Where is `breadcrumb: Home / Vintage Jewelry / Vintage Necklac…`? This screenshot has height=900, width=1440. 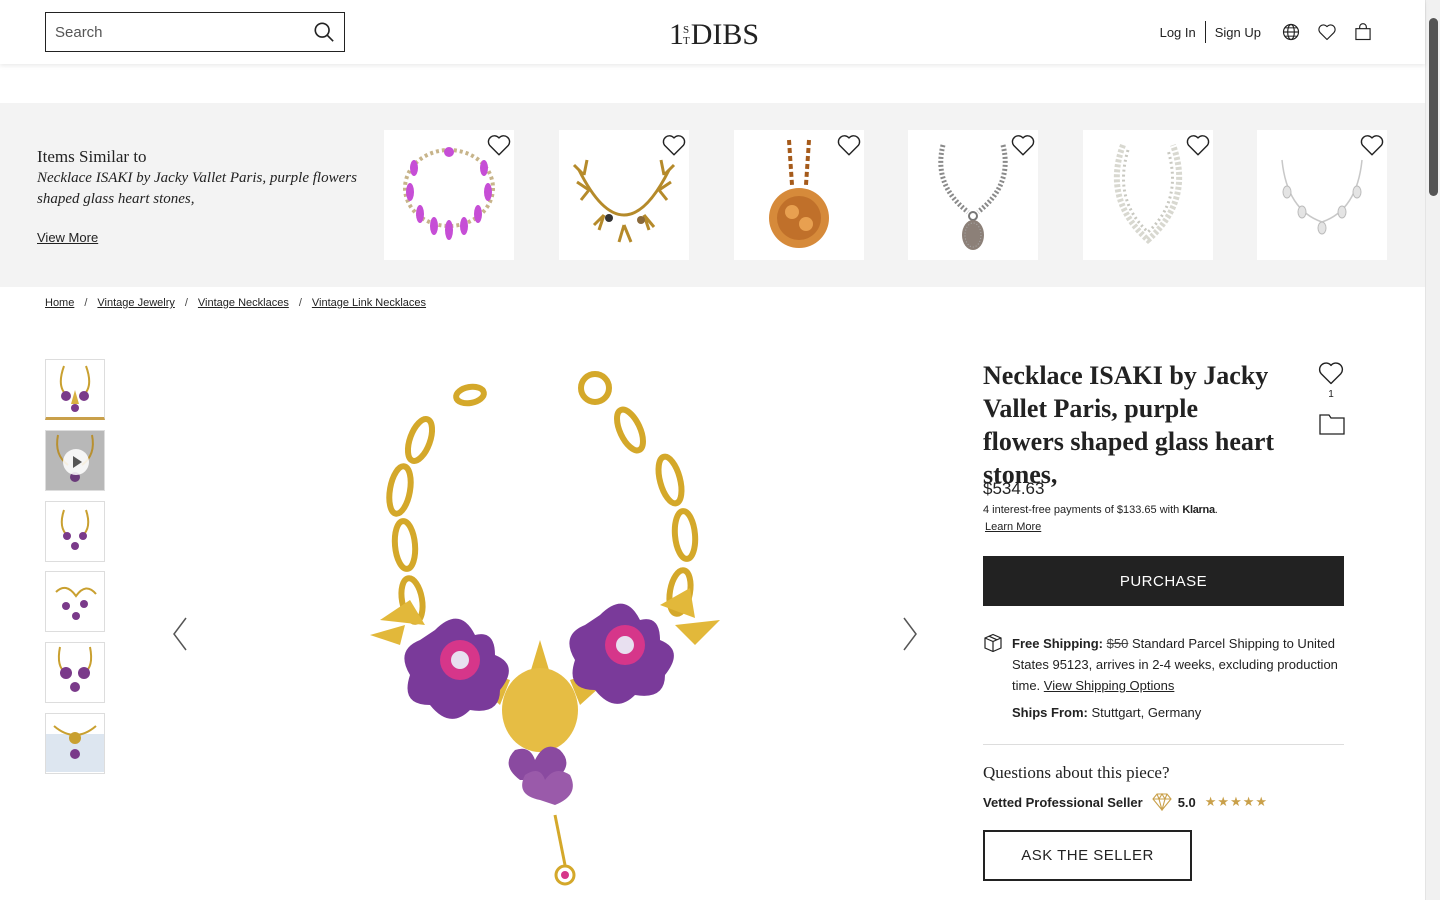 breadcrumb: Home / Vintage Jewelry / Vintage Necklac… is located at coordinates (235, 303).